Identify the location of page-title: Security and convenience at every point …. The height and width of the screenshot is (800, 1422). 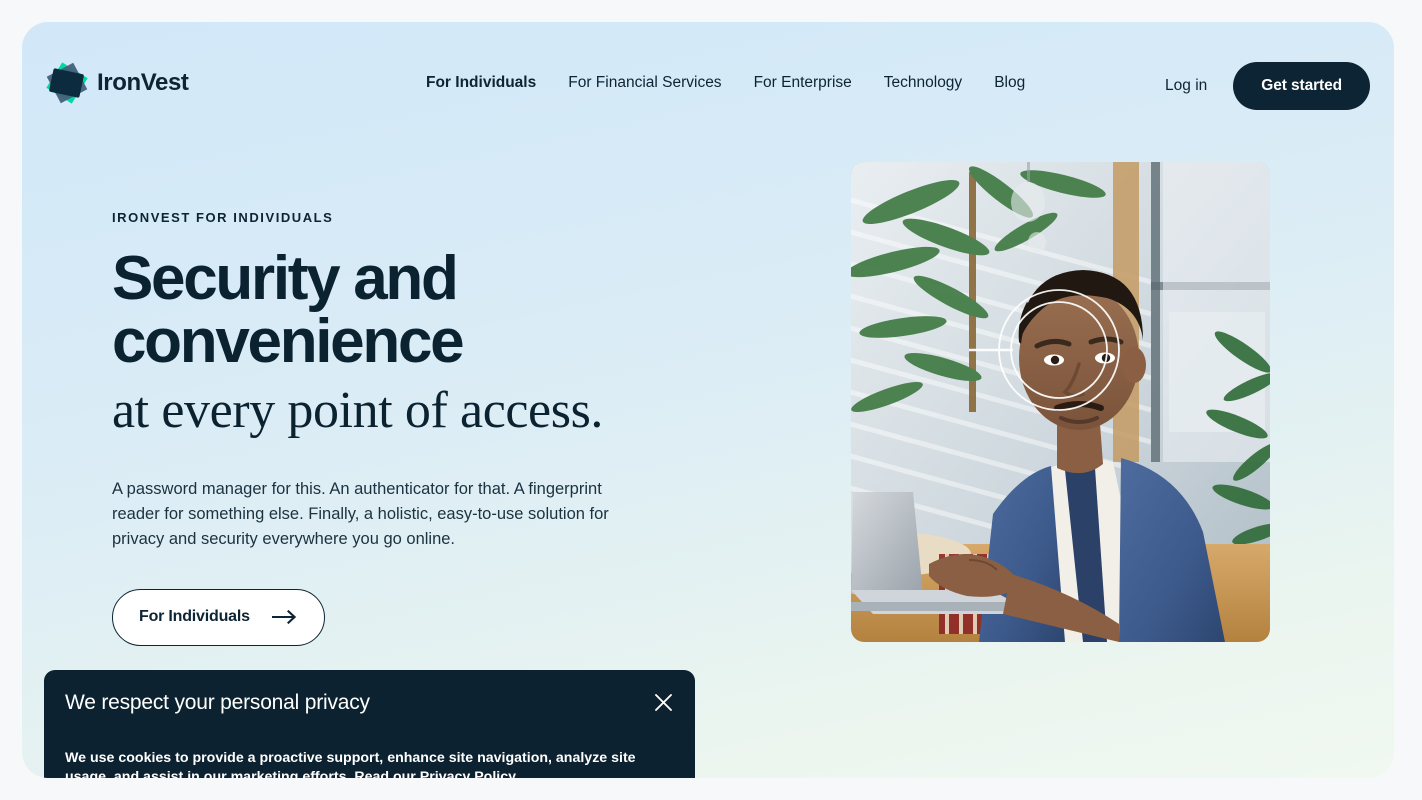
(412, 344).